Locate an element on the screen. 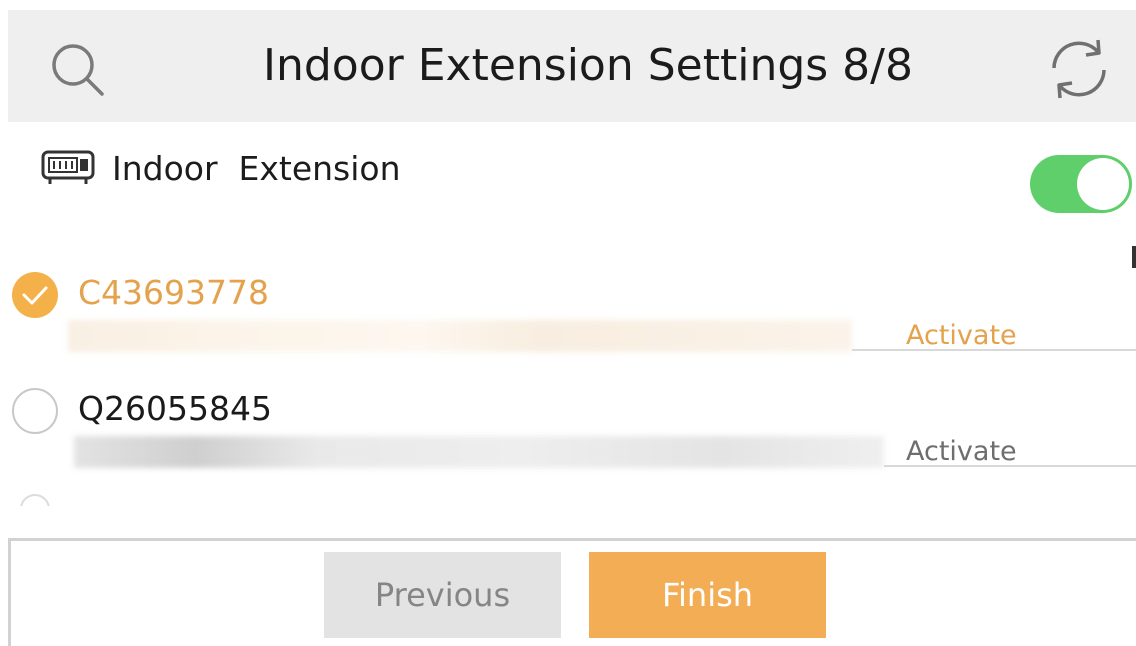  refresh-icon is located at coordinates (1079, 69).